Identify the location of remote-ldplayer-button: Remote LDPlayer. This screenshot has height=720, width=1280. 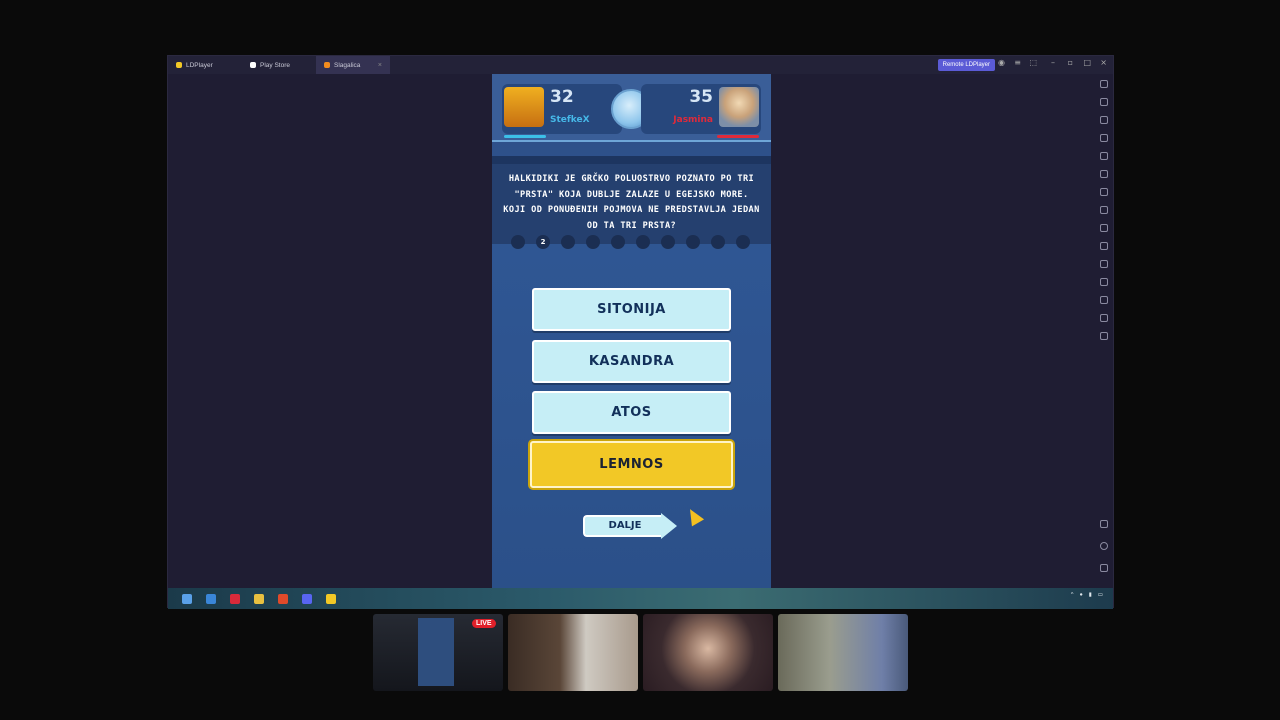
(966, 65).